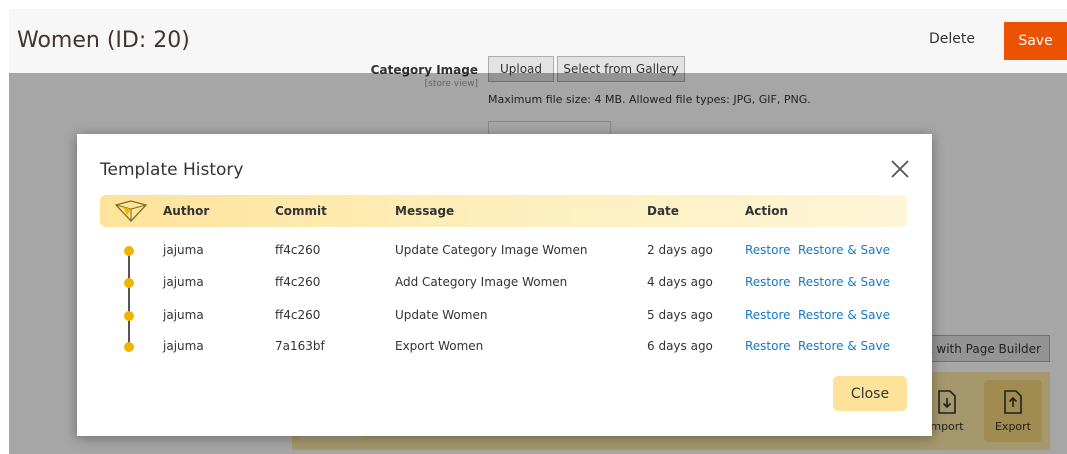  What do you see at coordinates (900, 169) in the screenshot?
I see `close-icon` at bounding box center [900, 169].